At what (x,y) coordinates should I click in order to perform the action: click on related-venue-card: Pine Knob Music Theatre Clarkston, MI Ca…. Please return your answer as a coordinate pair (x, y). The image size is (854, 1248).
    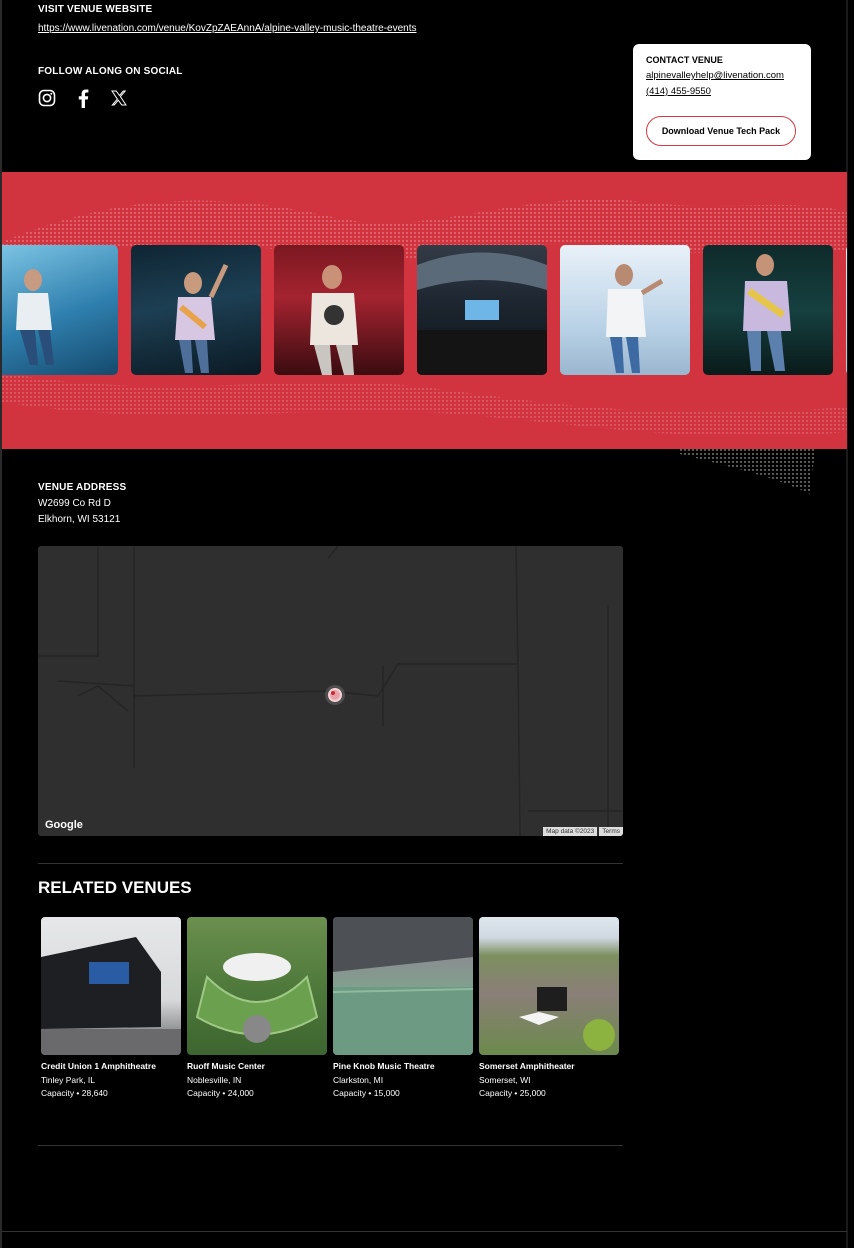
    Looking at the image, I should click on (403, 1007).